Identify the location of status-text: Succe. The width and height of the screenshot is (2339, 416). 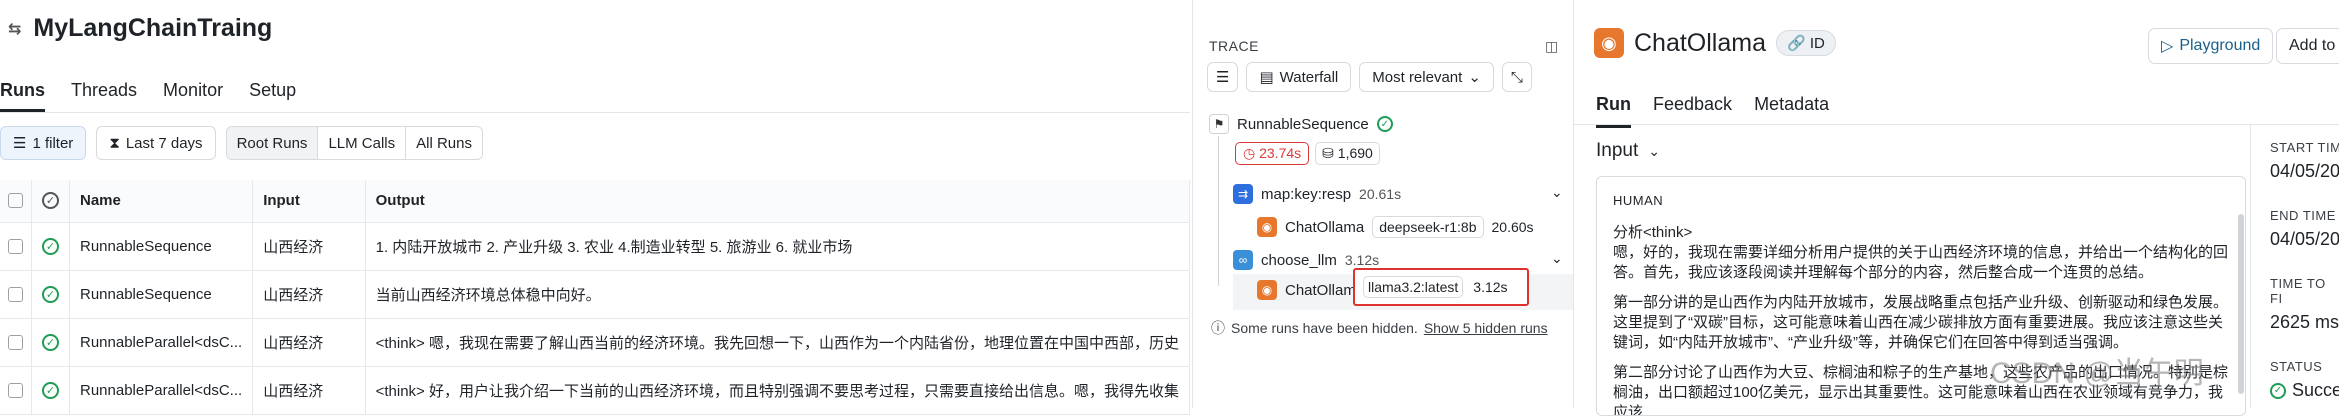
(2315, 390).